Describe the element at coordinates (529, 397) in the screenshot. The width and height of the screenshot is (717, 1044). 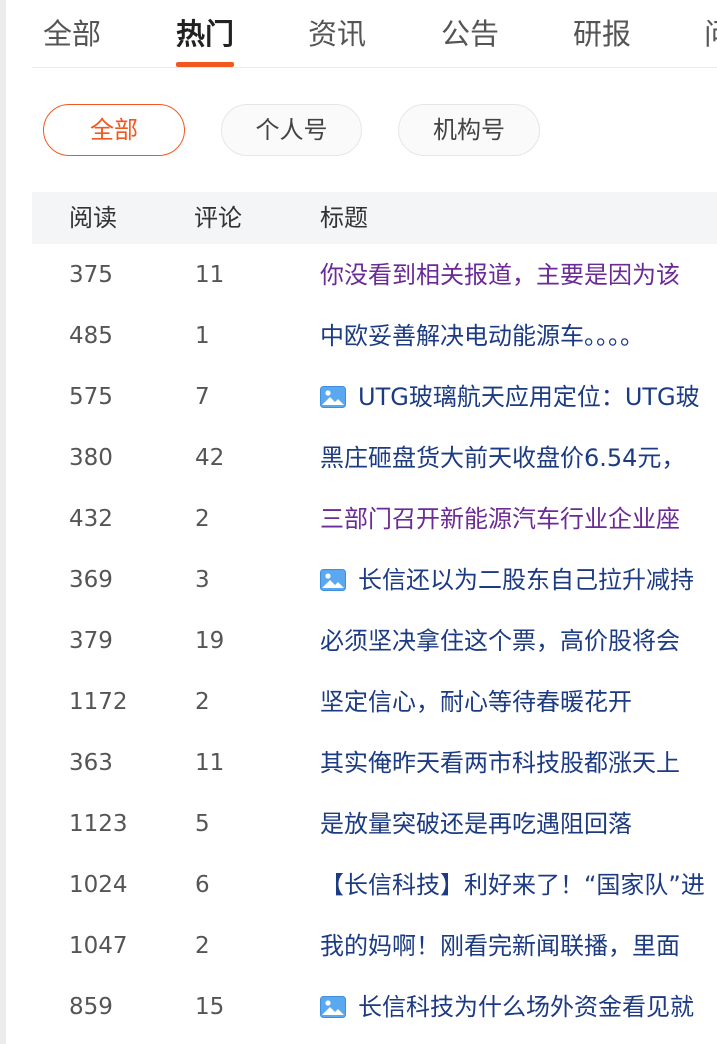
I see `post-title-text: UTG玻璃航天应用定位：UTG玻` at that location.